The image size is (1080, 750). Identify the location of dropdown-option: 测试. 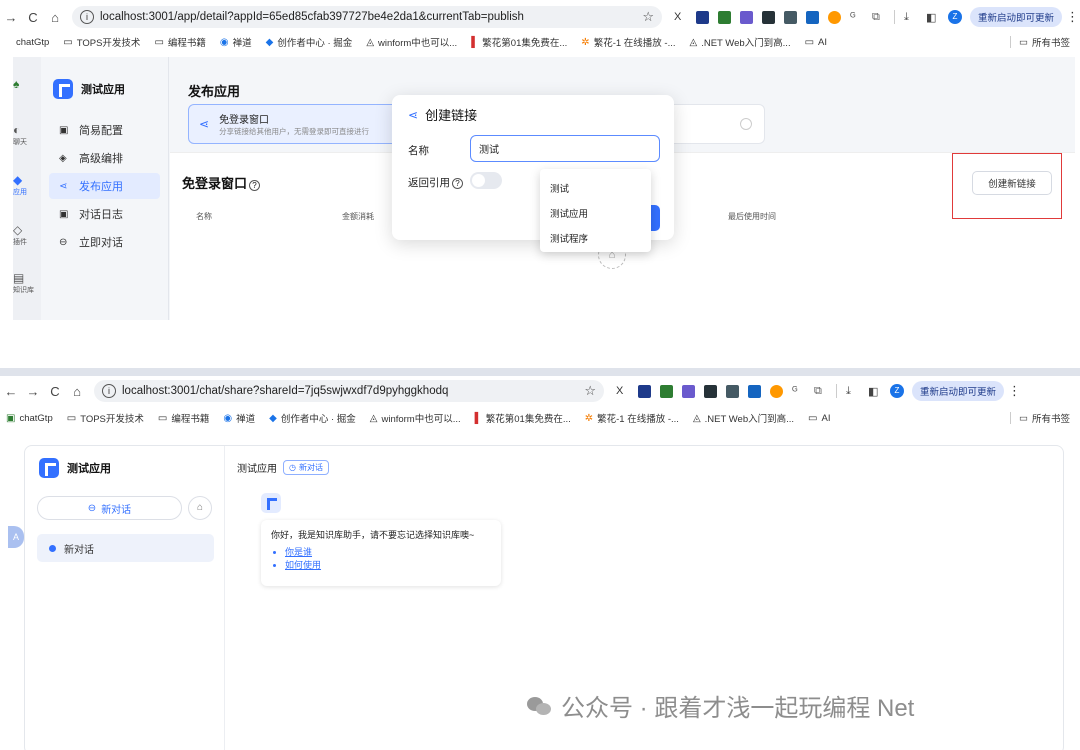
(595, 187).